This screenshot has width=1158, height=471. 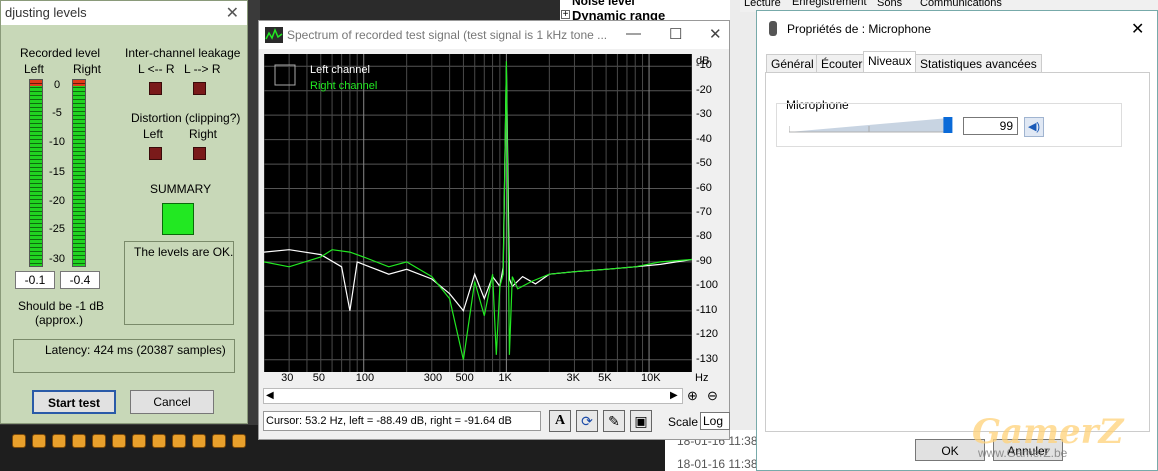 I want to click on y-tick-label: -130, so click(x=707, y=358).